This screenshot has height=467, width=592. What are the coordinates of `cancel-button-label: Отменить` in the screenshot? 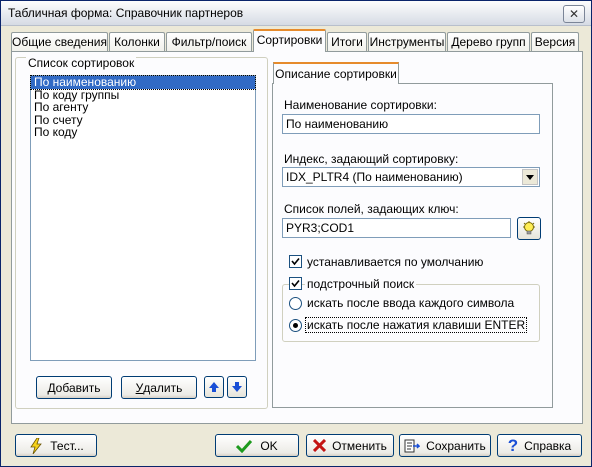 It's located at (359, 445).